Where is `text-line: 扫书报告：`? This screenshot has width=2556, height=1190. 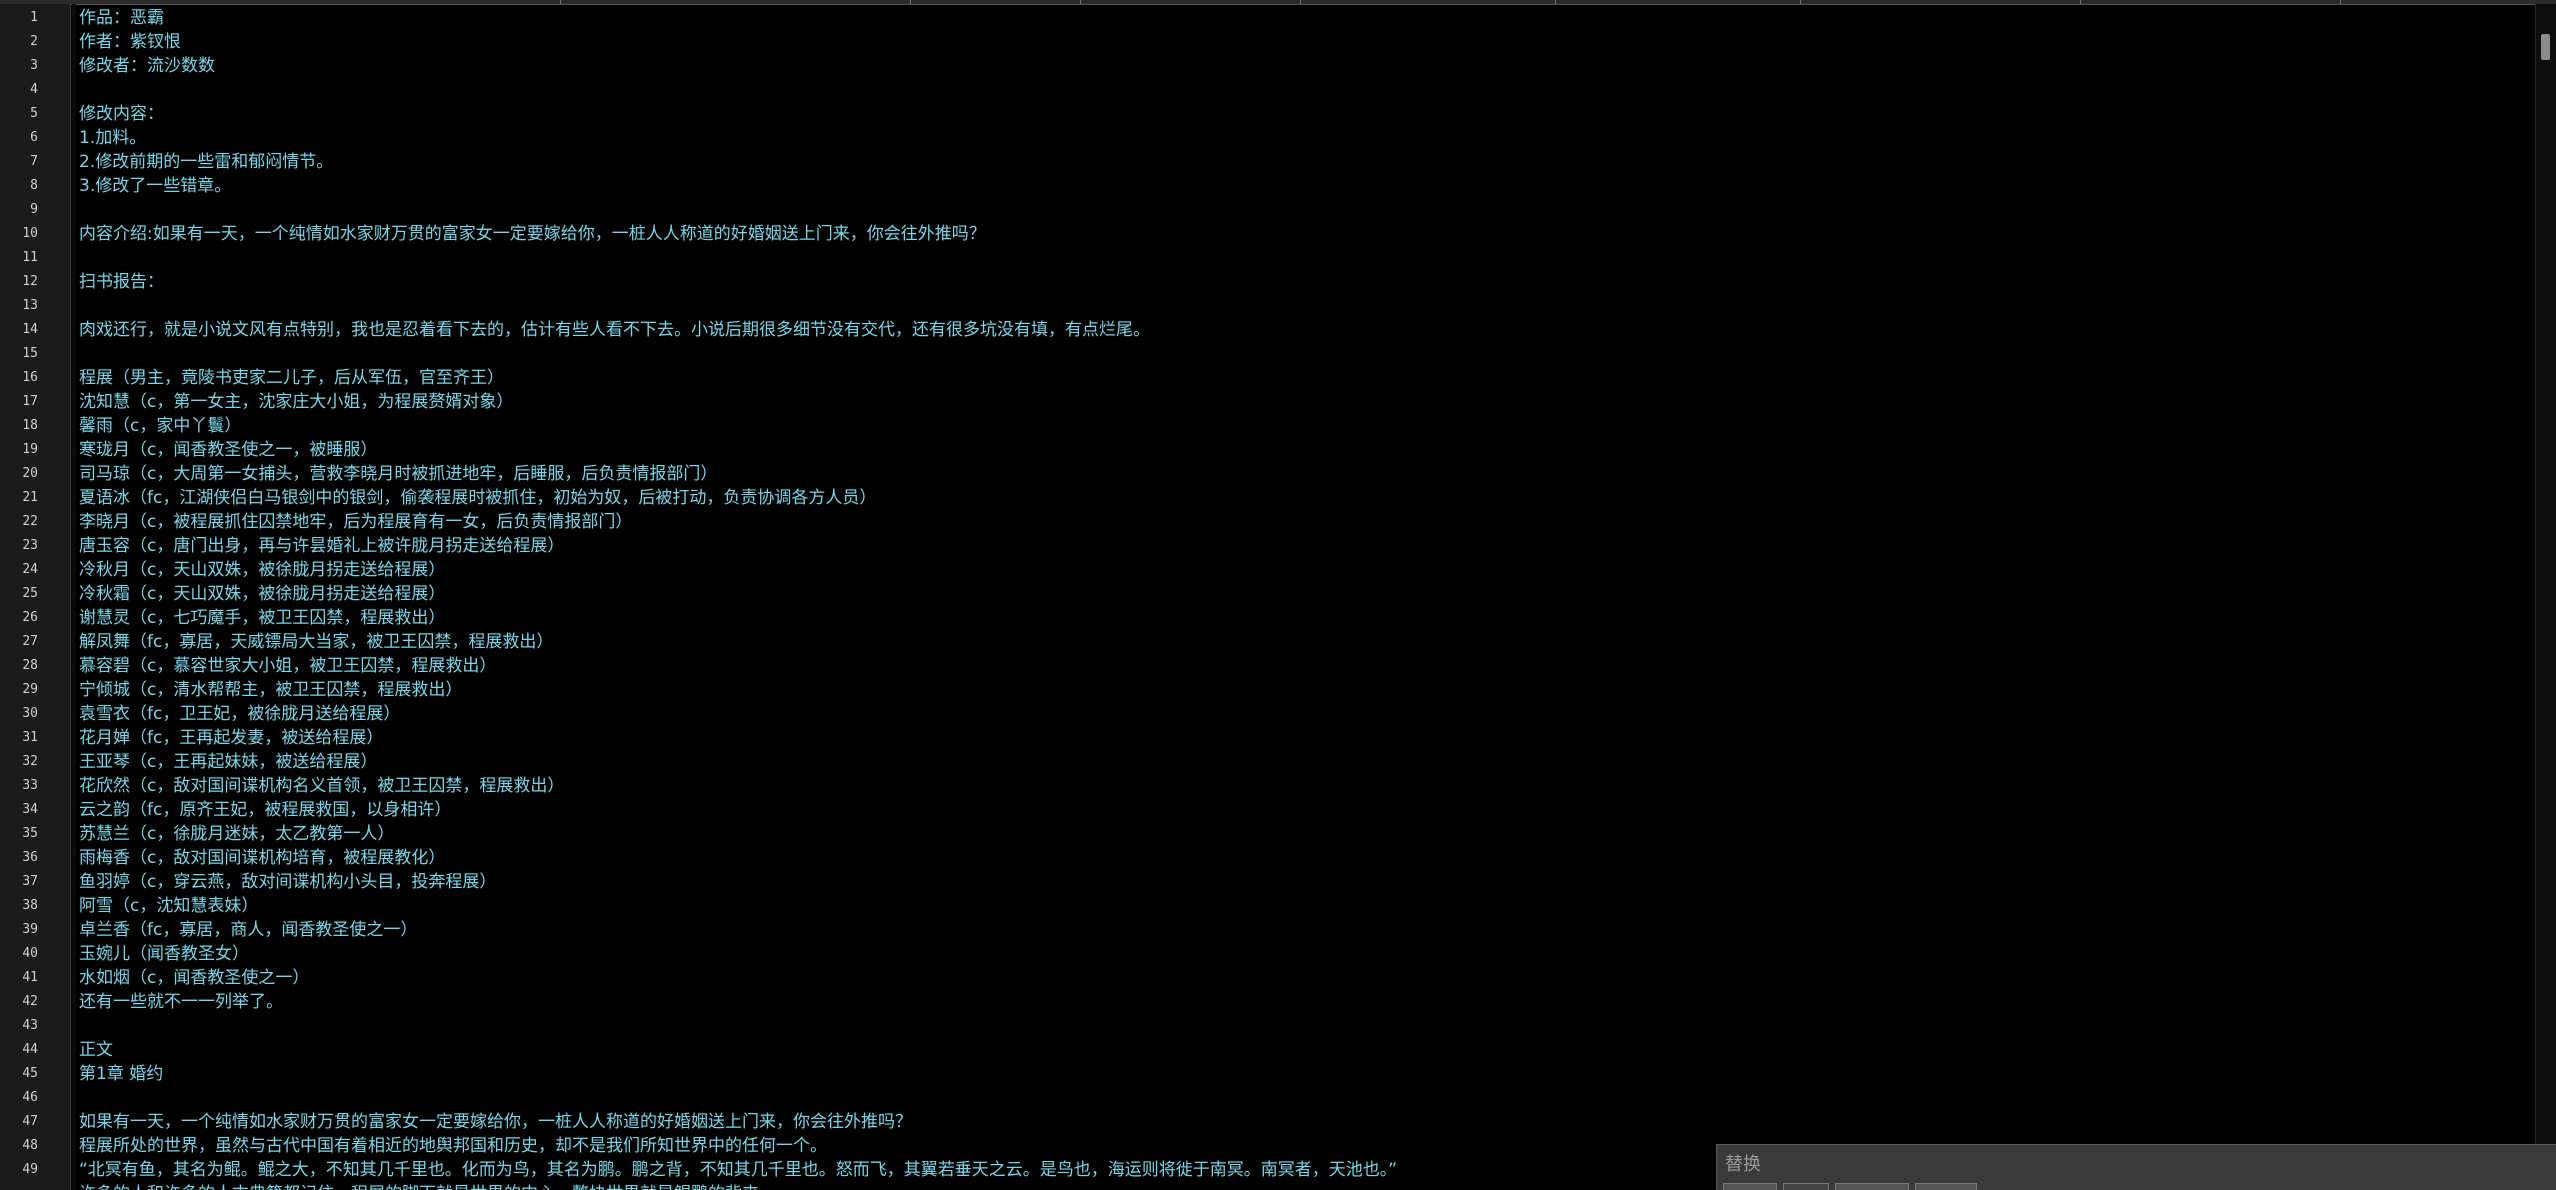
text-line: 扫书报告： is located at coordinates (121, 282).